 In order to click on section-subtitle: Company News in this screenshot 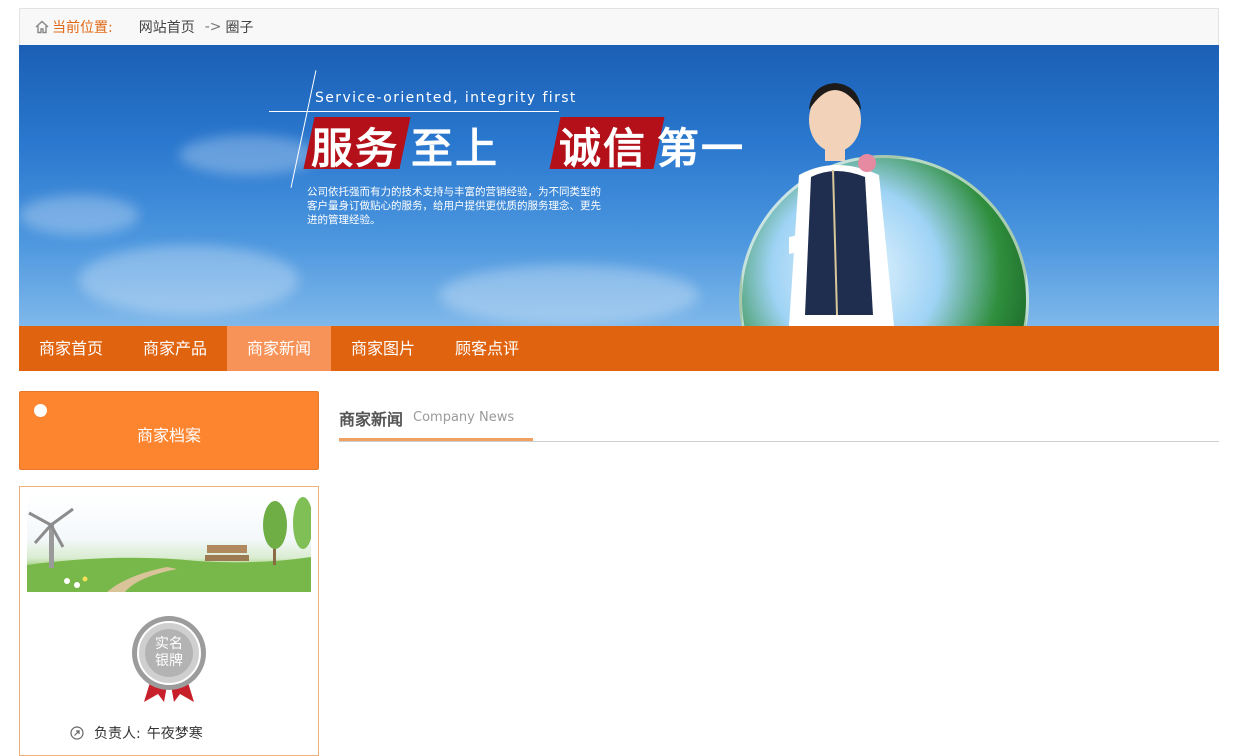, I will do `click(464, 417)`.